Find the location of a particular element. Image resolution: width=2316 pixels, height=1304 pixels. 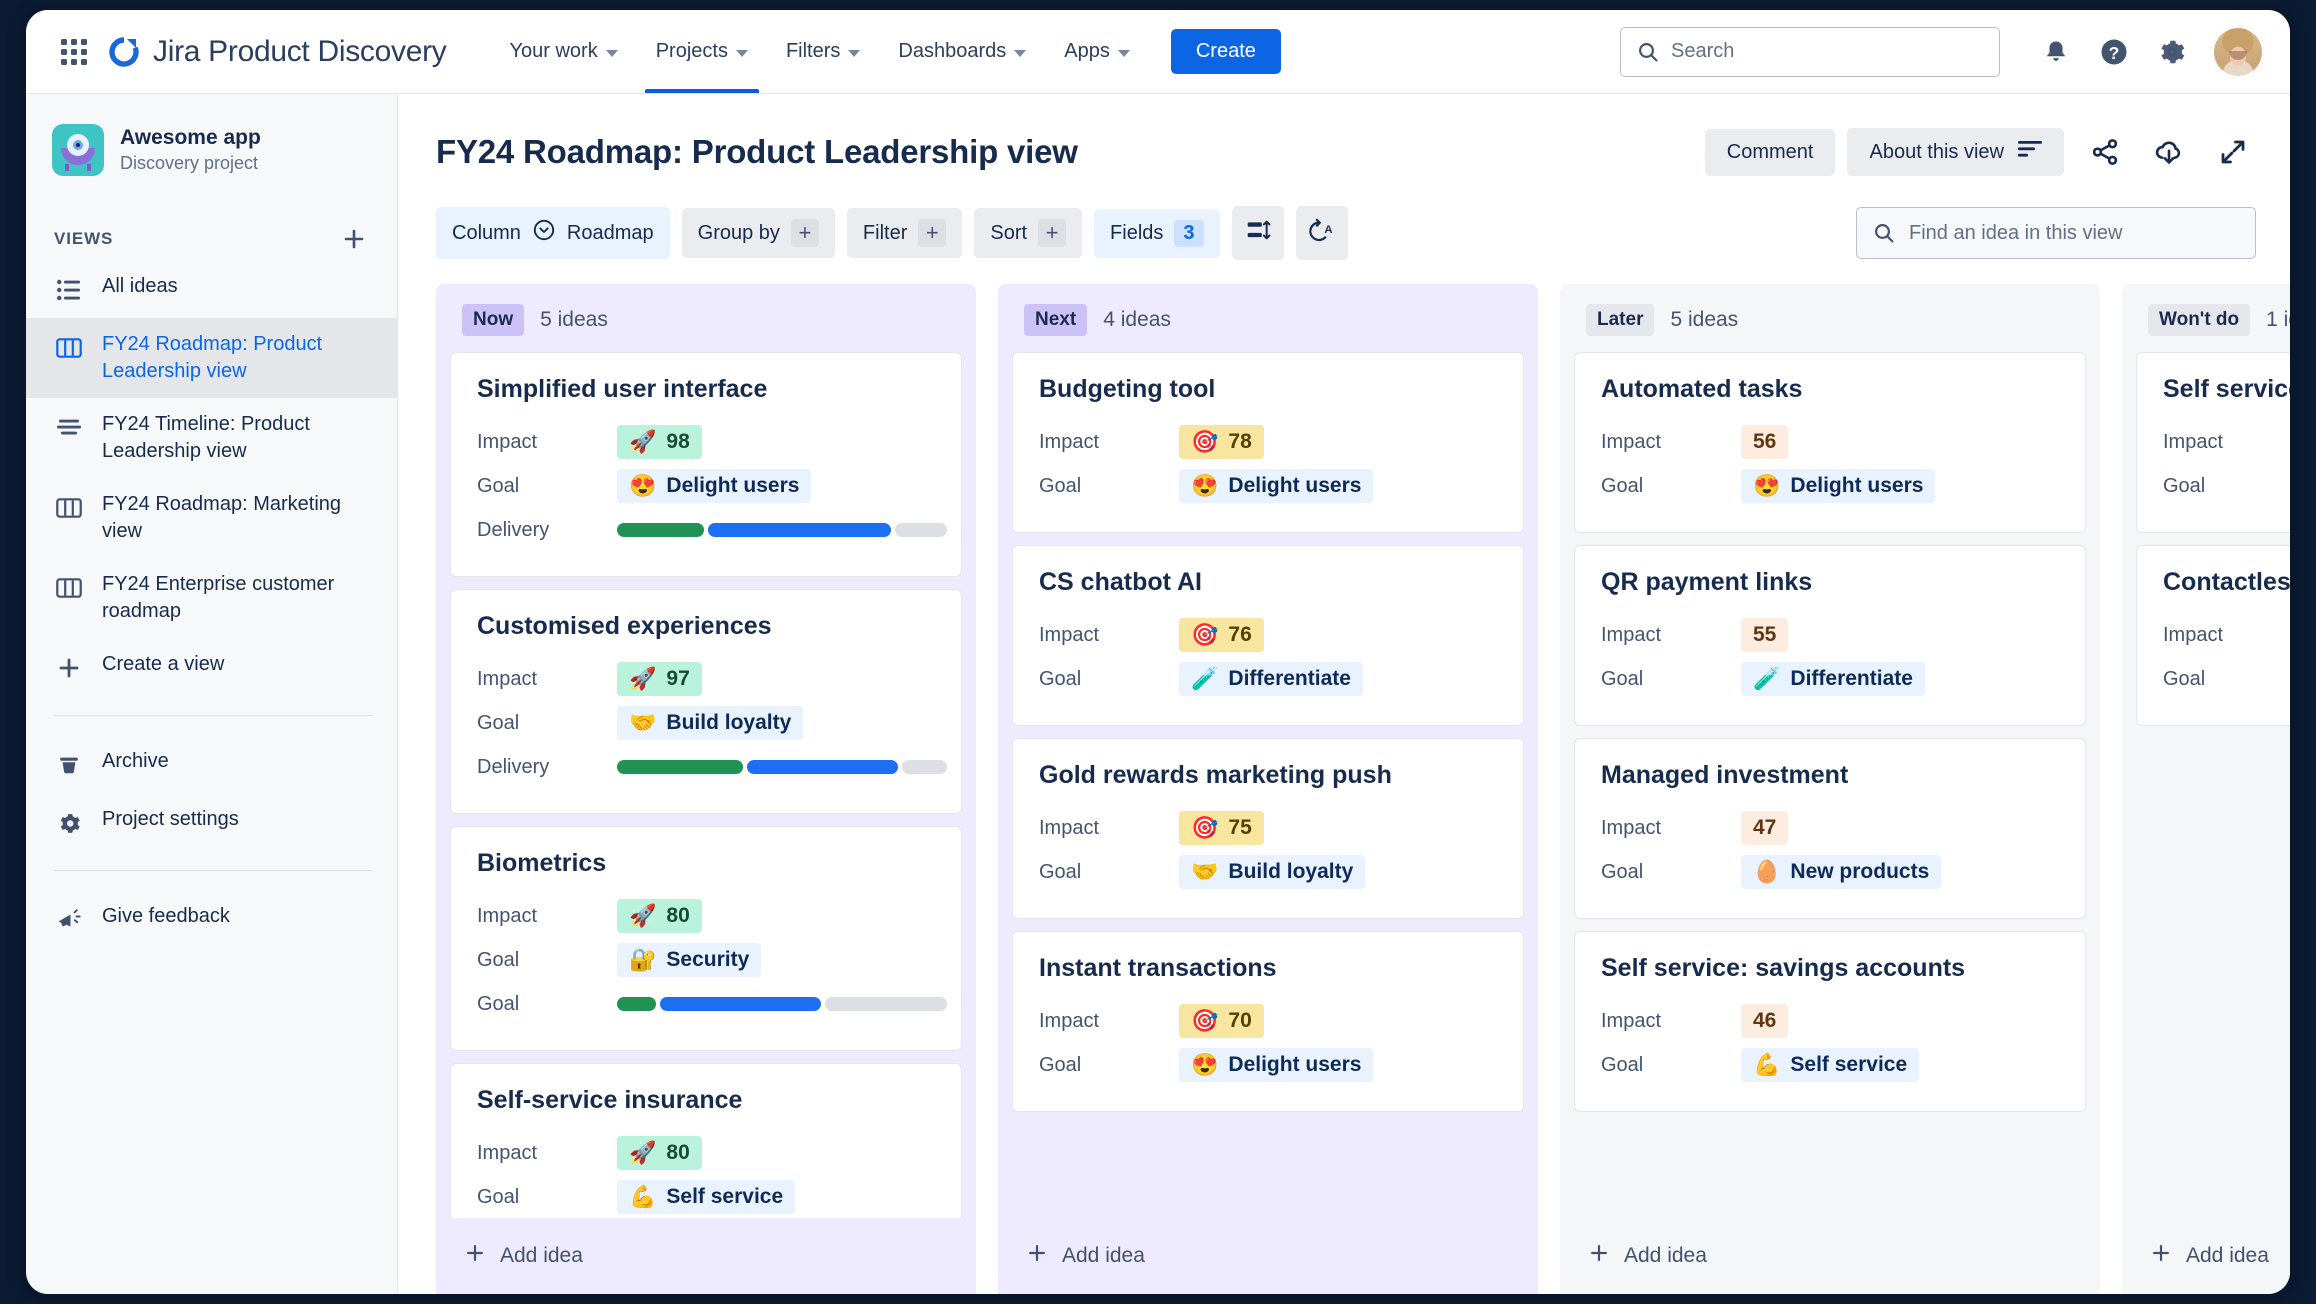

sidebar-item-fy24-enterprise-customer-roadmap: FY24 Enterprise customer roadmap is located at coordinates (211, 598).